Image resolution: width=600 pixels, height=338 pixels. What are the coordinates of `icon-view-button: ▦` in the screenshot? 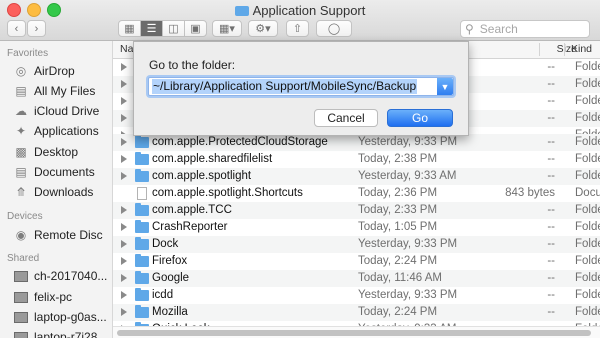 It's located at (129, 28).